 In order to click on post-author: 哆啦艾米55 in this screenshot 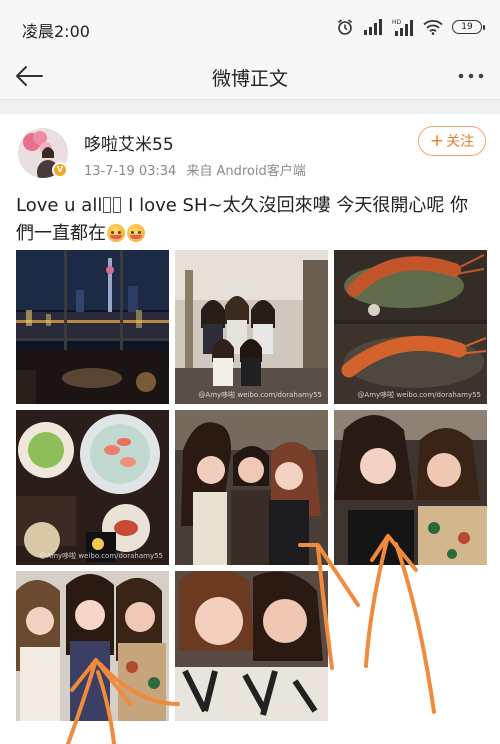, I will do `click(129, 142)`.